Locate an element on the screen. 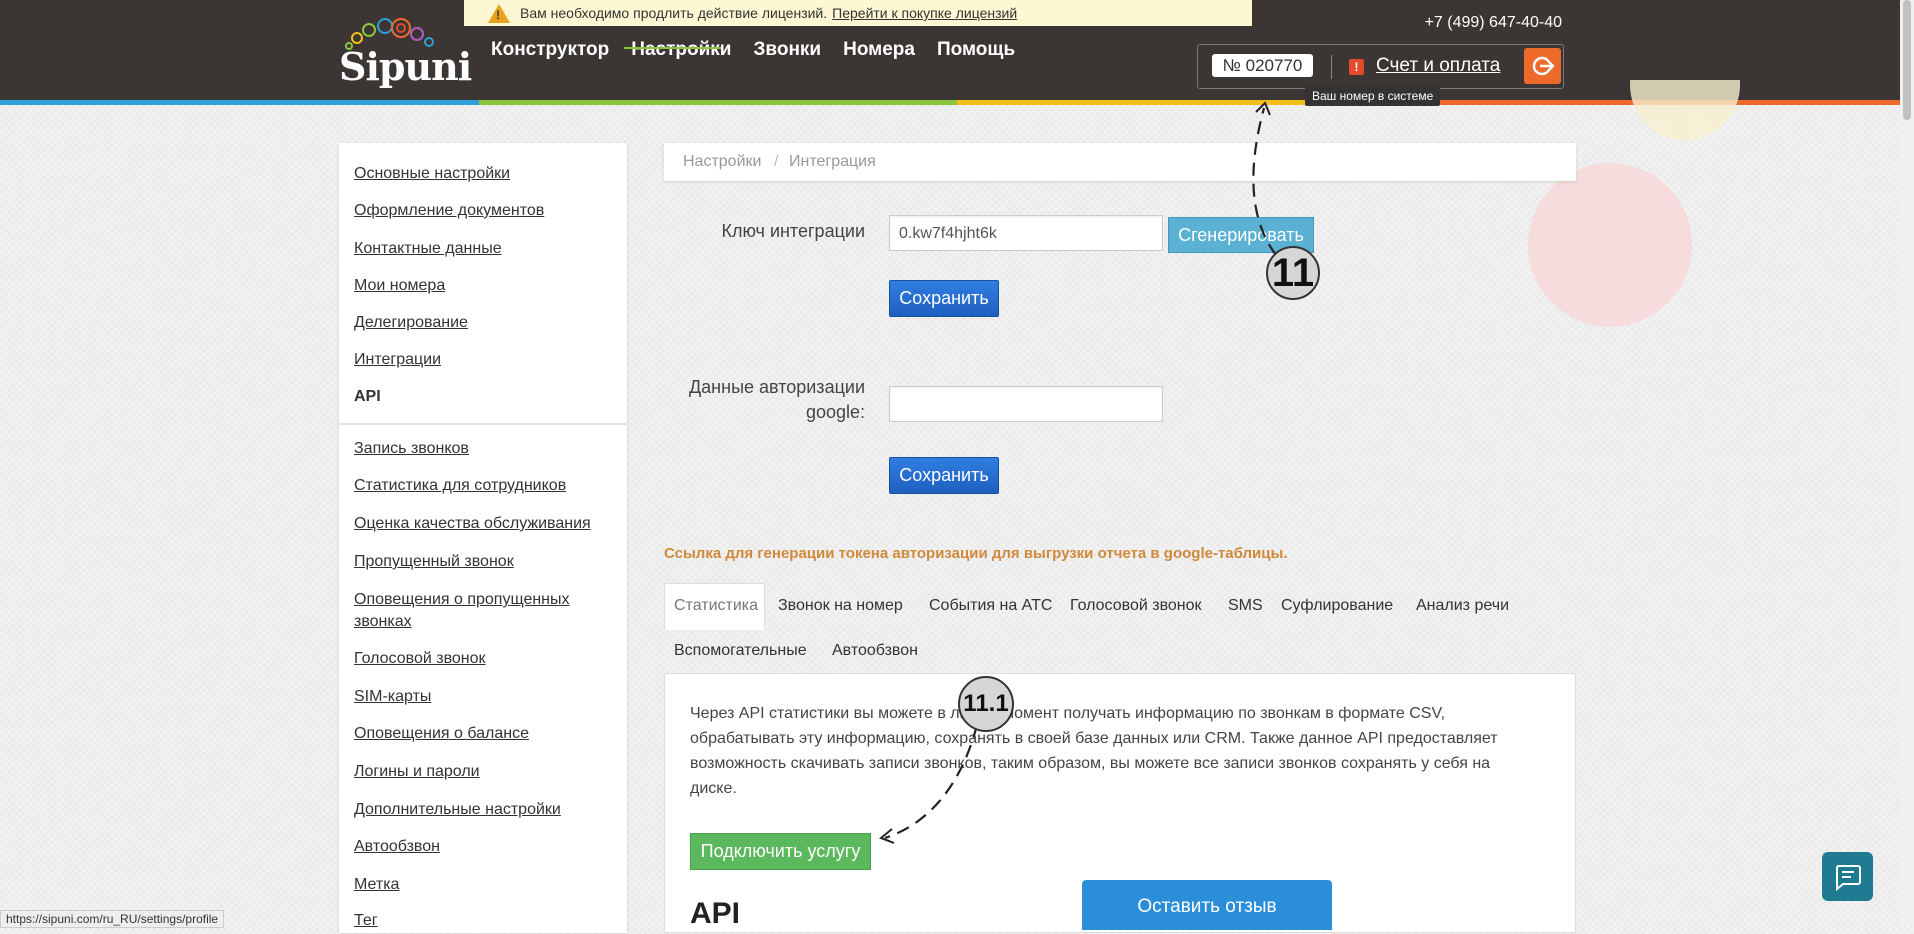  annotation-marker-11-1: 11.1 is located at coordinates (986, 704).